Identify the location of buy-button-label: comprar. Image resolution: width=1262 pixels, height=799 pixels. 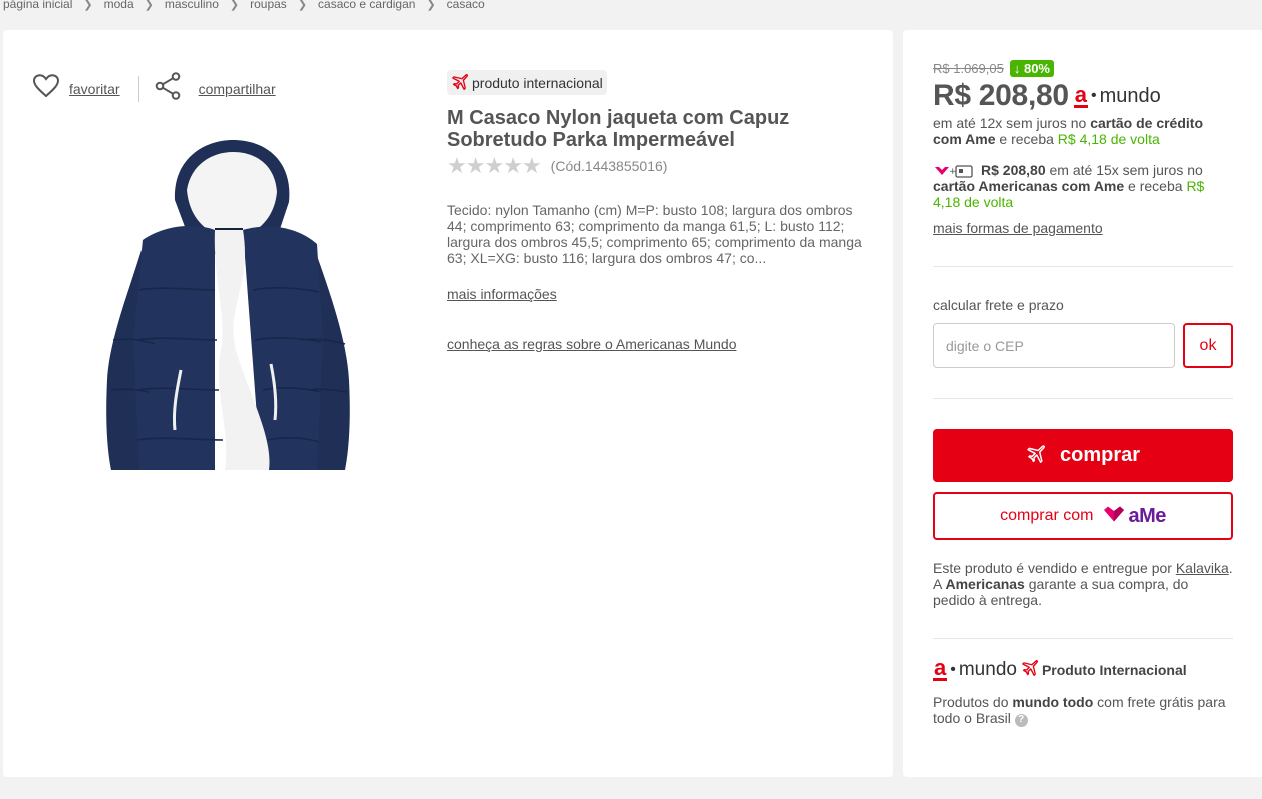
(1100, 455).